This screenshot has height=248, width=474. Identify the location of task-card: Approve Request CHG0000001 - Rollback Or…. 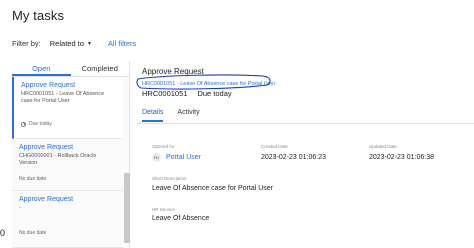
(67, 165).